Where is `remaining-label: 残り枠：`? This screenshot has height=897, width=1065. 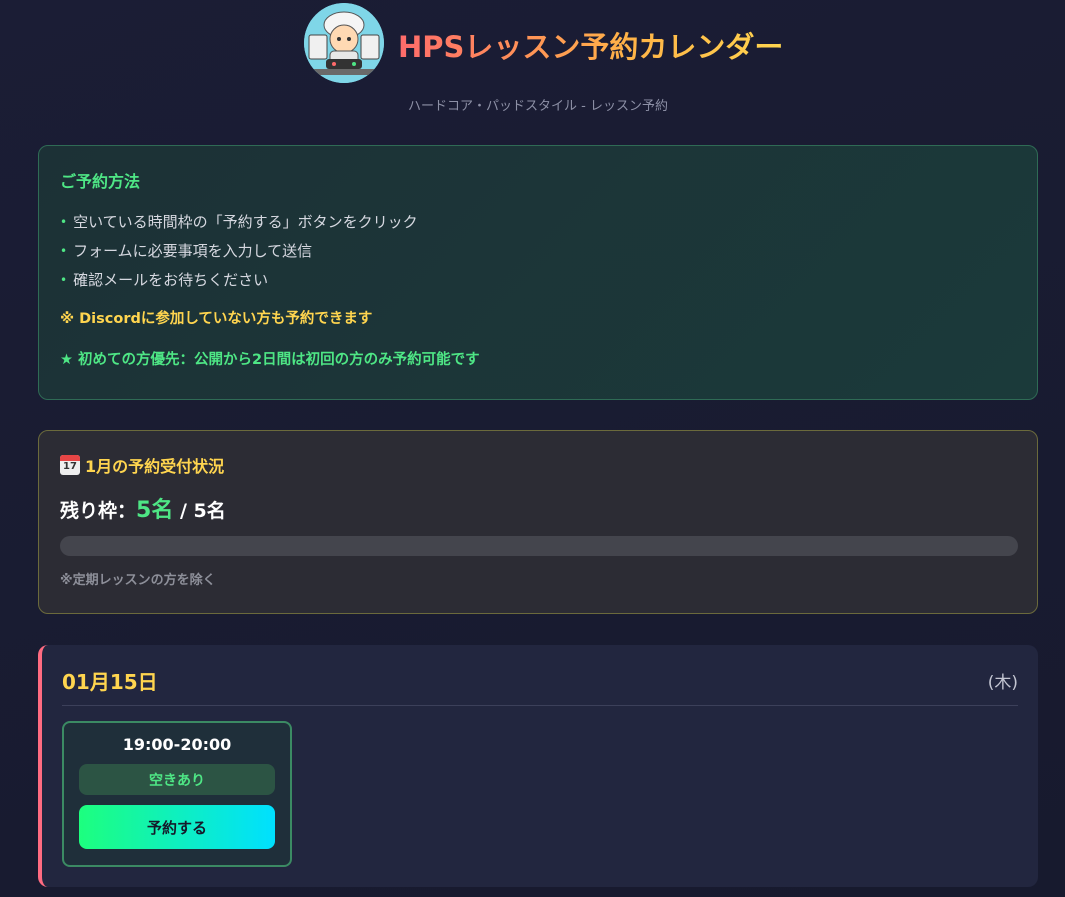
remaining-label: 残り枠： is located at coordinates (98, 511).